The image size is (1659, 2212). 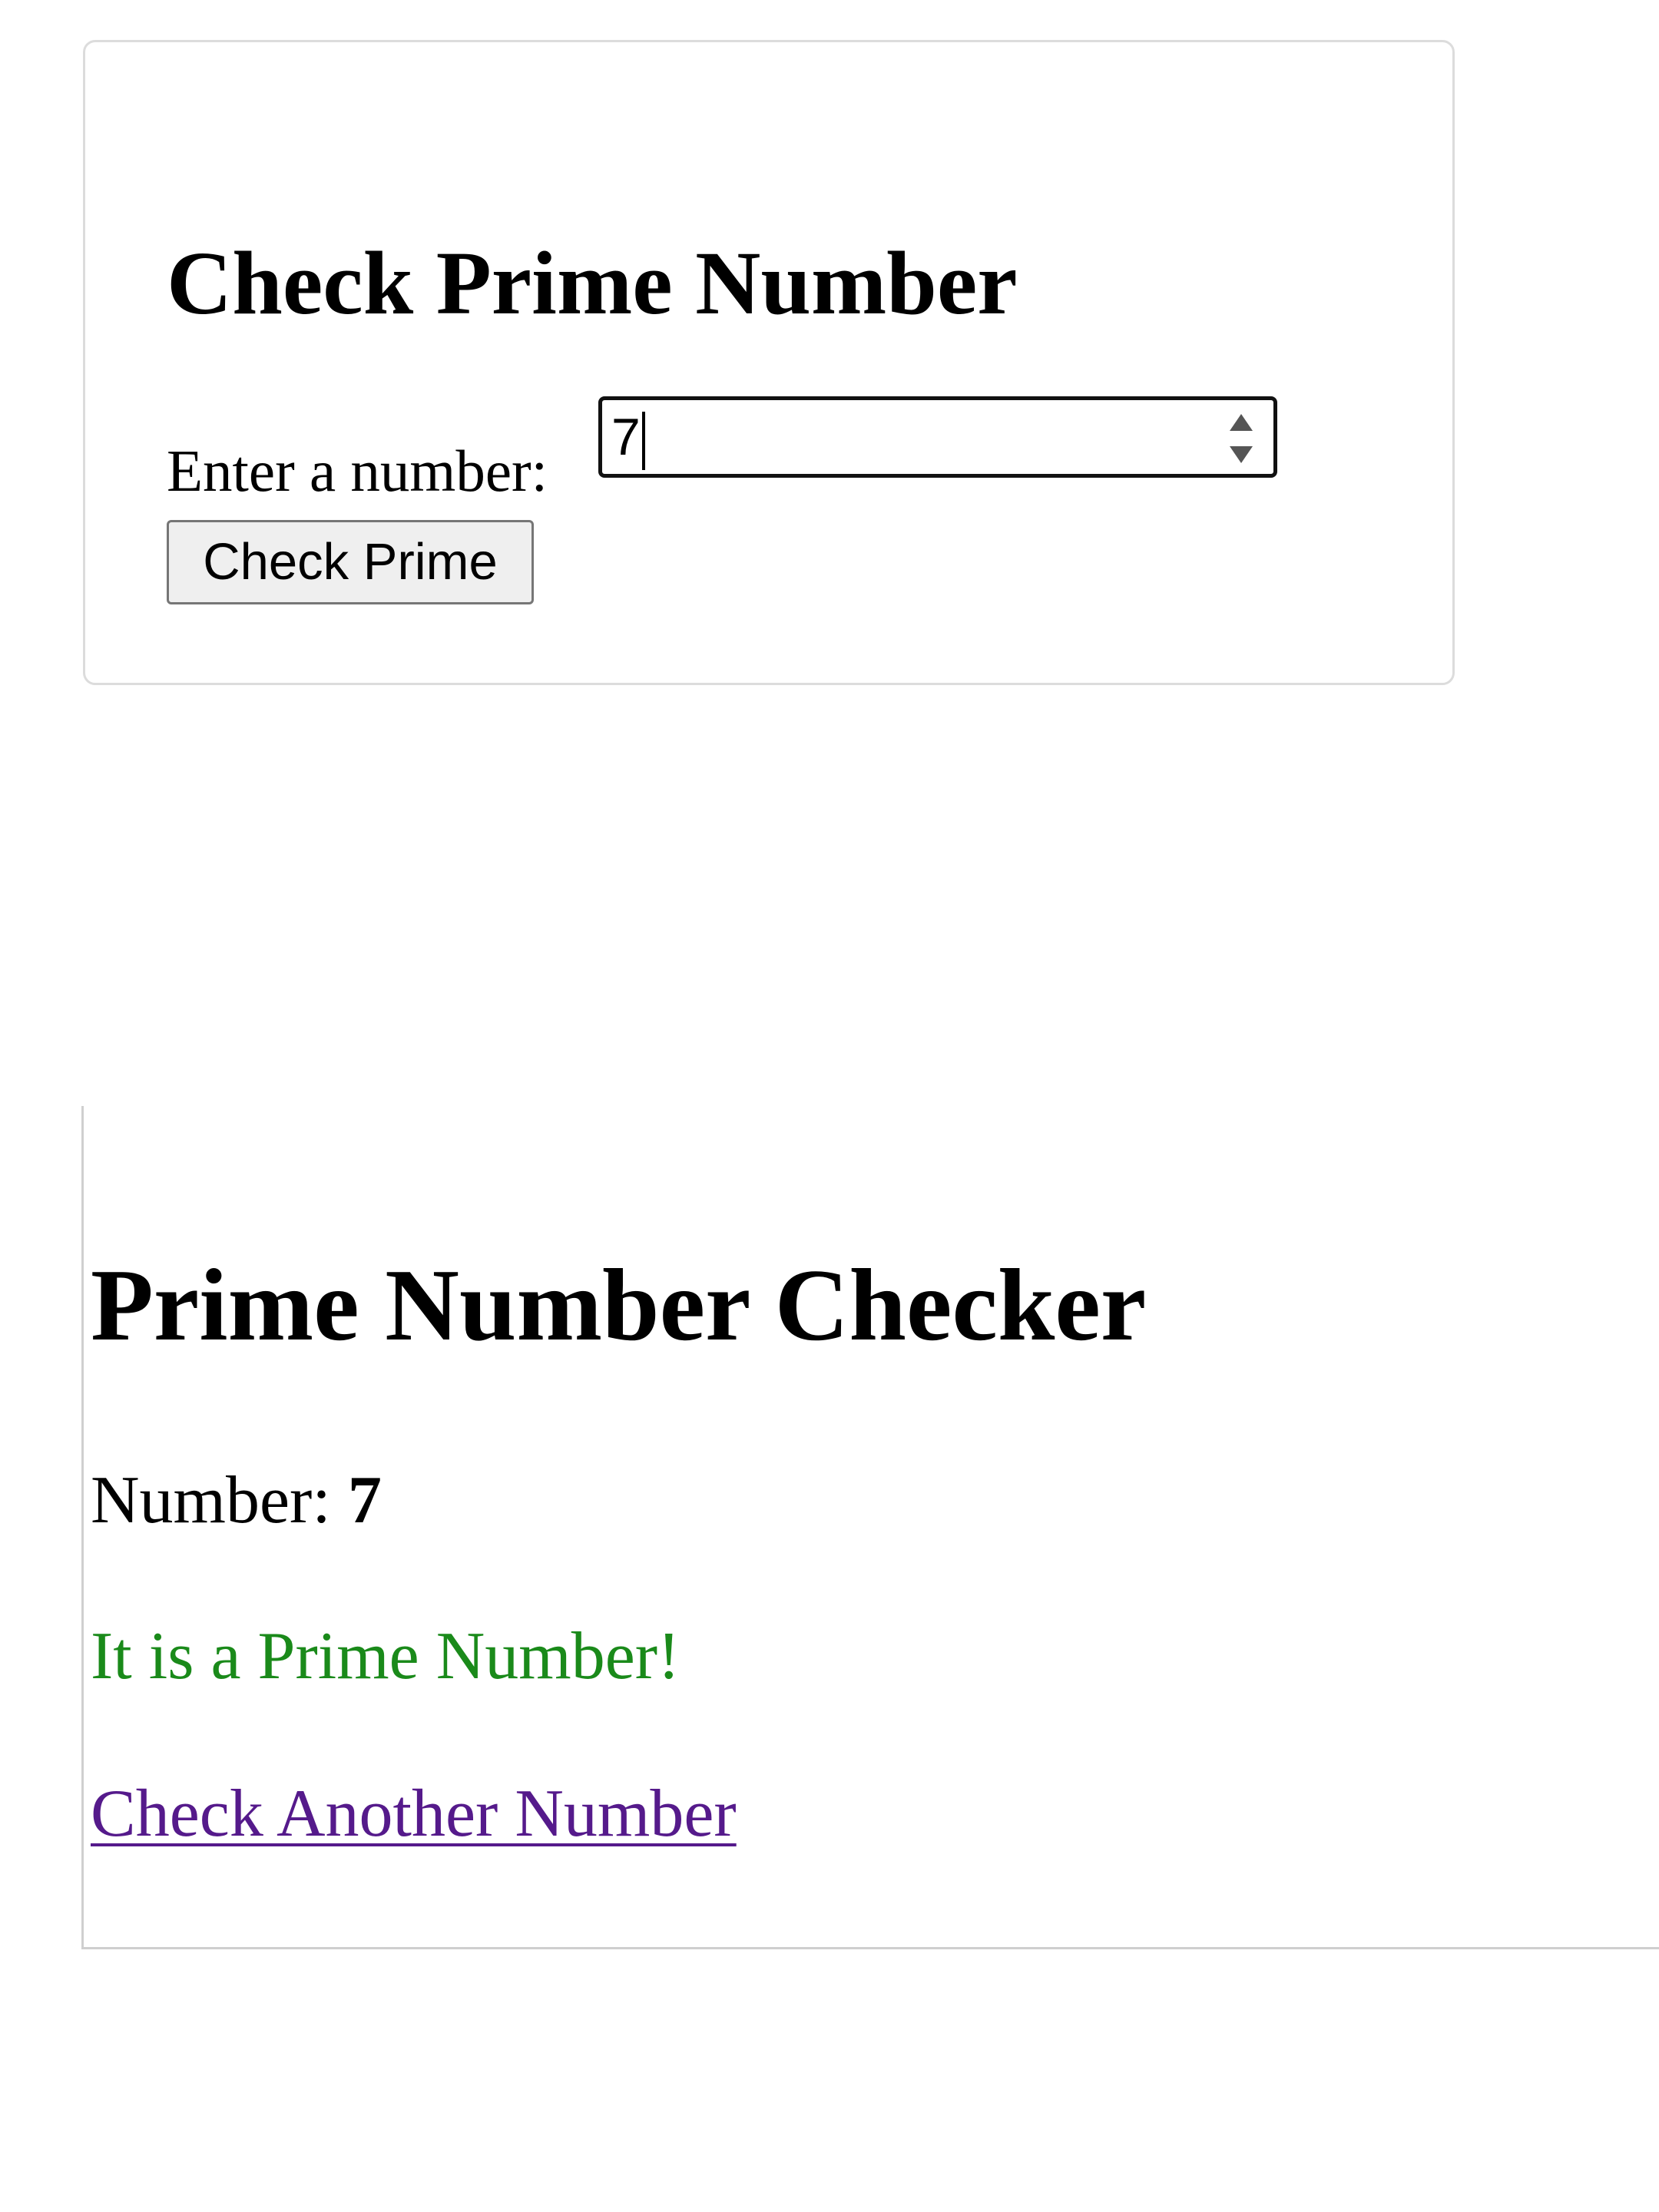 I want to click on result-number-label: Number:, so click(x=211, y=1500).